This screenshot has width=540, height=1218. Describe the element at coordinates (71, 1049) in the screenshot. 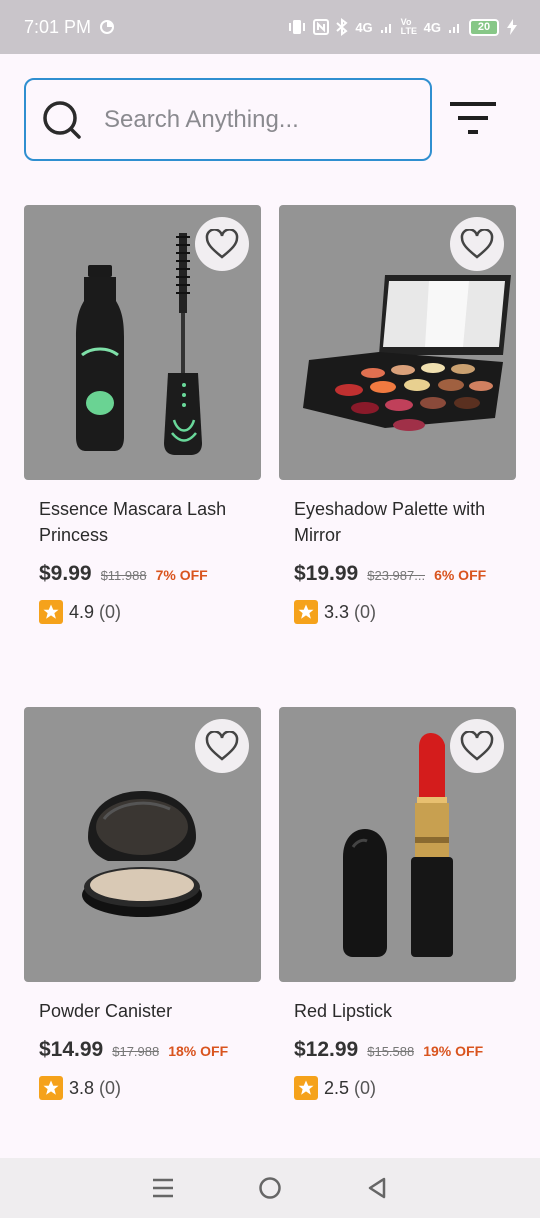

I see `product-price: $14.99` at that location.